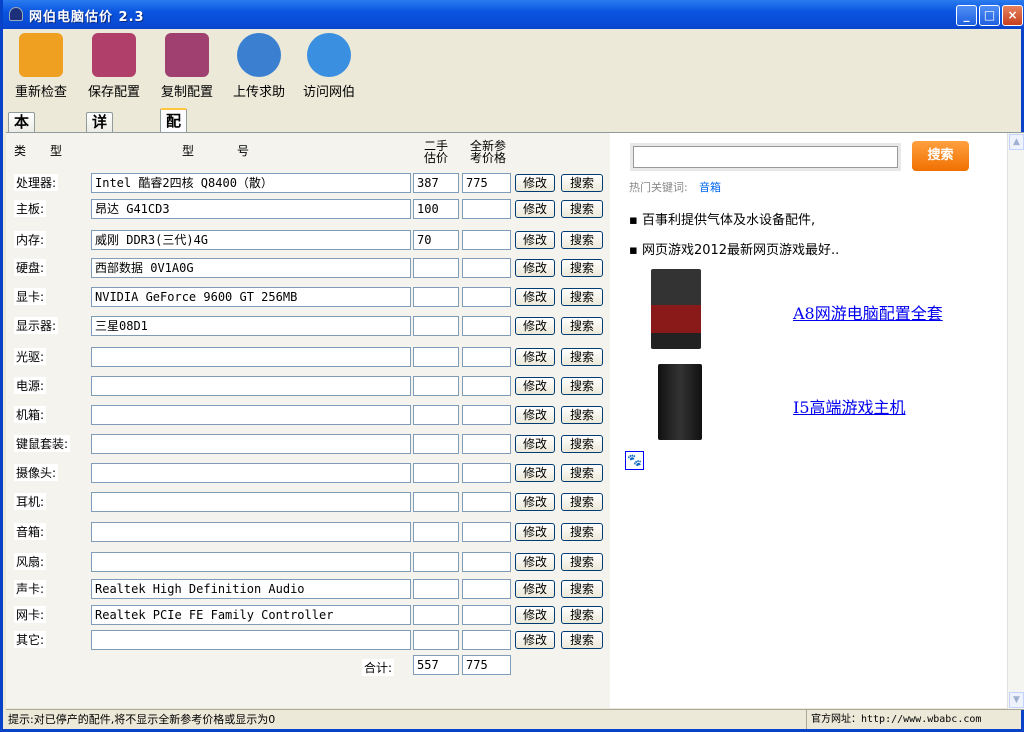 The width and height of the screenshot is (1024, 732). What do you see at coordinates (251, 268) in the screenshot?
I see `model-field: 西部数据 0V1A0G` at bounding box center [251, 268].